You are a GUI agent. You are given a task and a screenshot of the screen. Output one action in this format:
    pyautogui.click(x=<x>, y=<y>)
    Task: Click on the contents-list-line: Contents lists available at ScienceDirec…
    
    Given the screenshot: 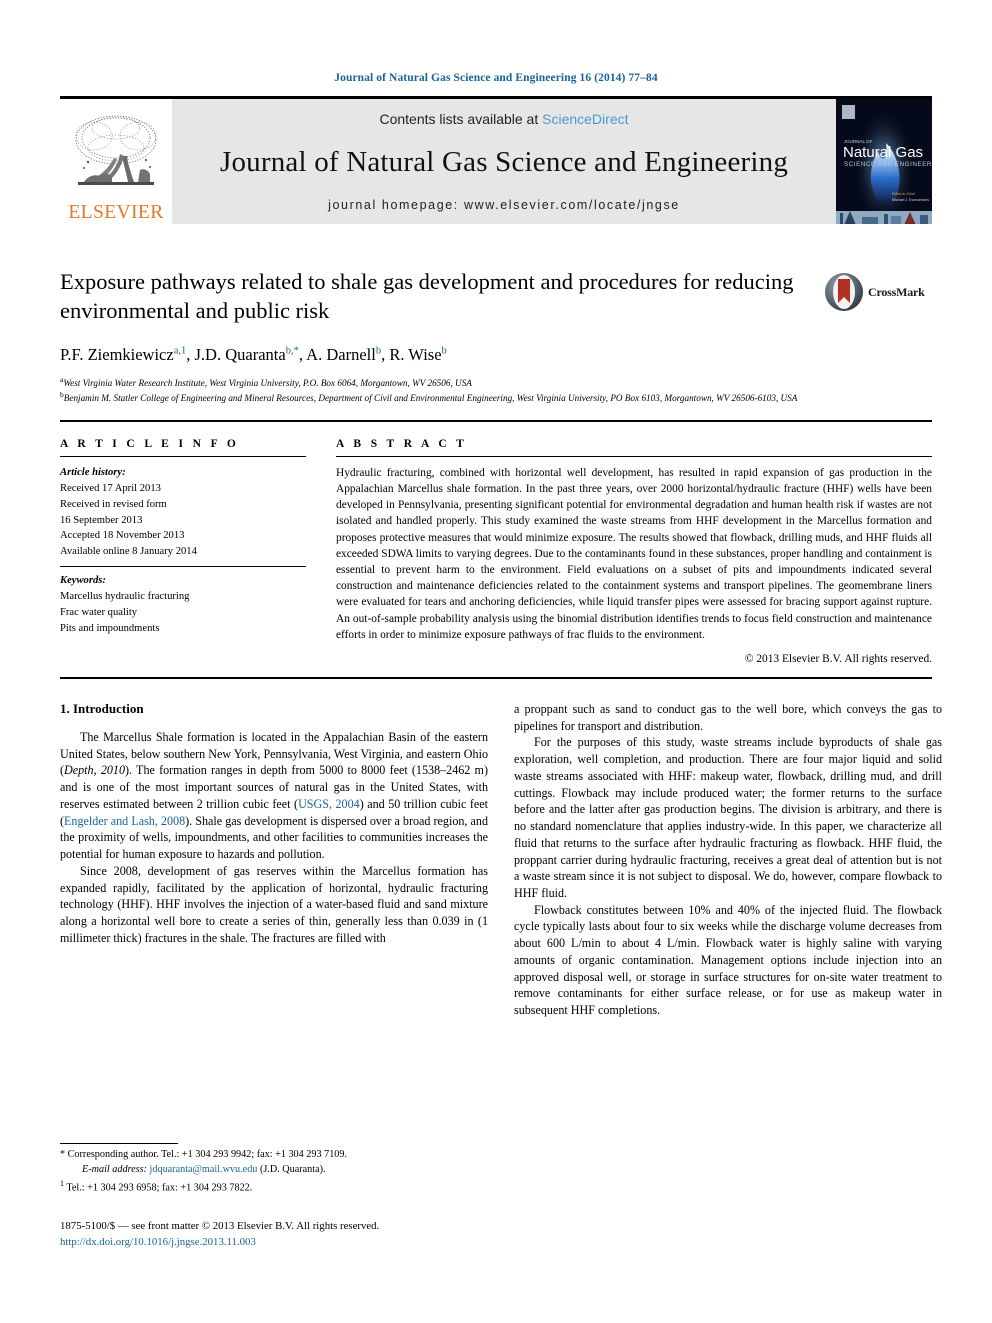 What is the action you would take?
    pyautogui.click(x=503, y=119)
    